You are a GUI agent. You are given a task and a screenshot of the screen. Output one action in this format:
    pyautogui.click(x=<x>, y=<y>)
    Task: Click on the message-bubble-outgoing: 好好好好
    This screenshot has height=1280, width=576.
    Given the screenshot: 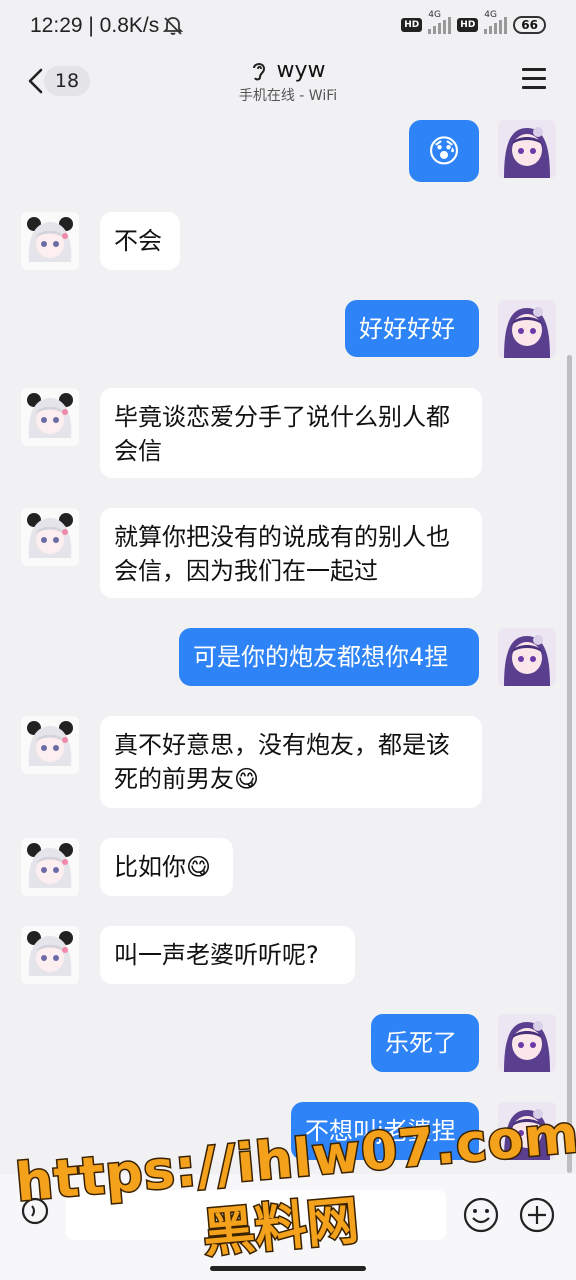 What is the action you would take?
    pyautogui.click(x=412, y=328)
    